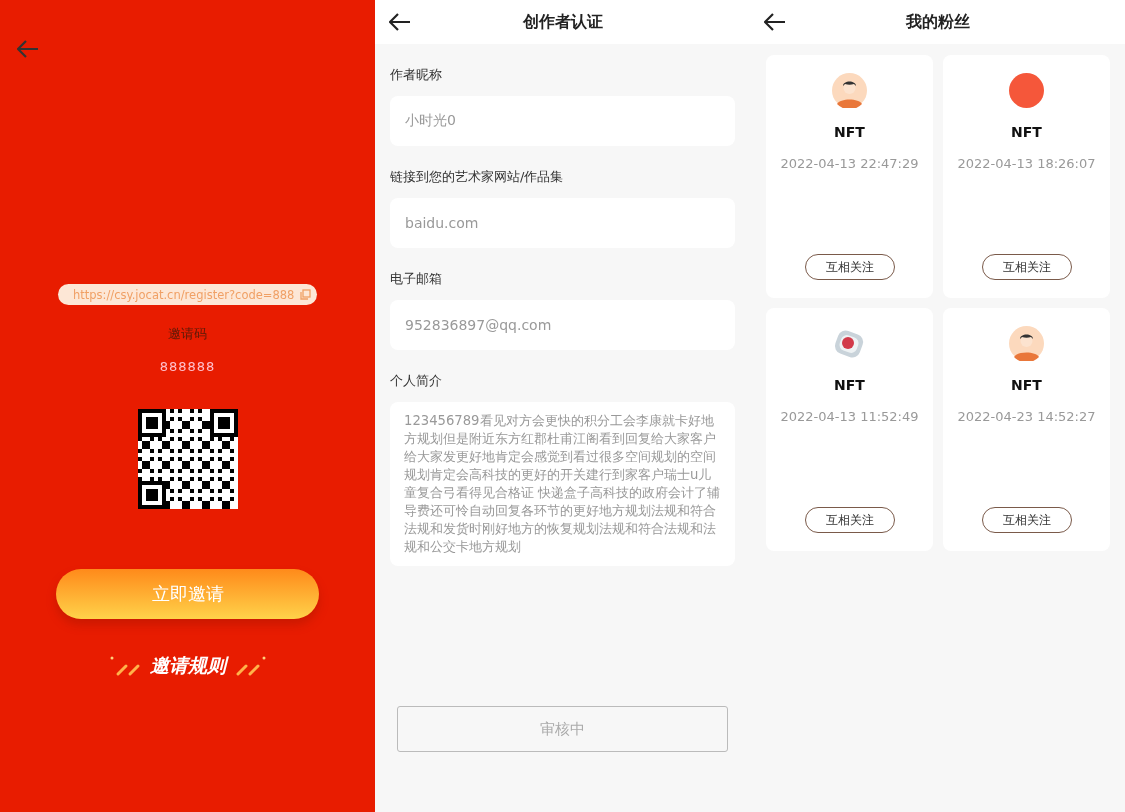  Describe the element at coordinates (305, 294) in the screenshot. I see `copy-icon` at that location.